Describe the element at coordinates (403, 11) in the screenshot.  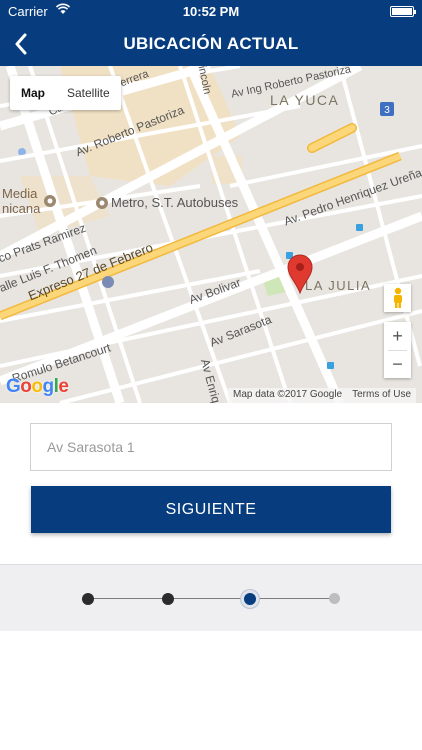
I see `battery-icon` at that location.